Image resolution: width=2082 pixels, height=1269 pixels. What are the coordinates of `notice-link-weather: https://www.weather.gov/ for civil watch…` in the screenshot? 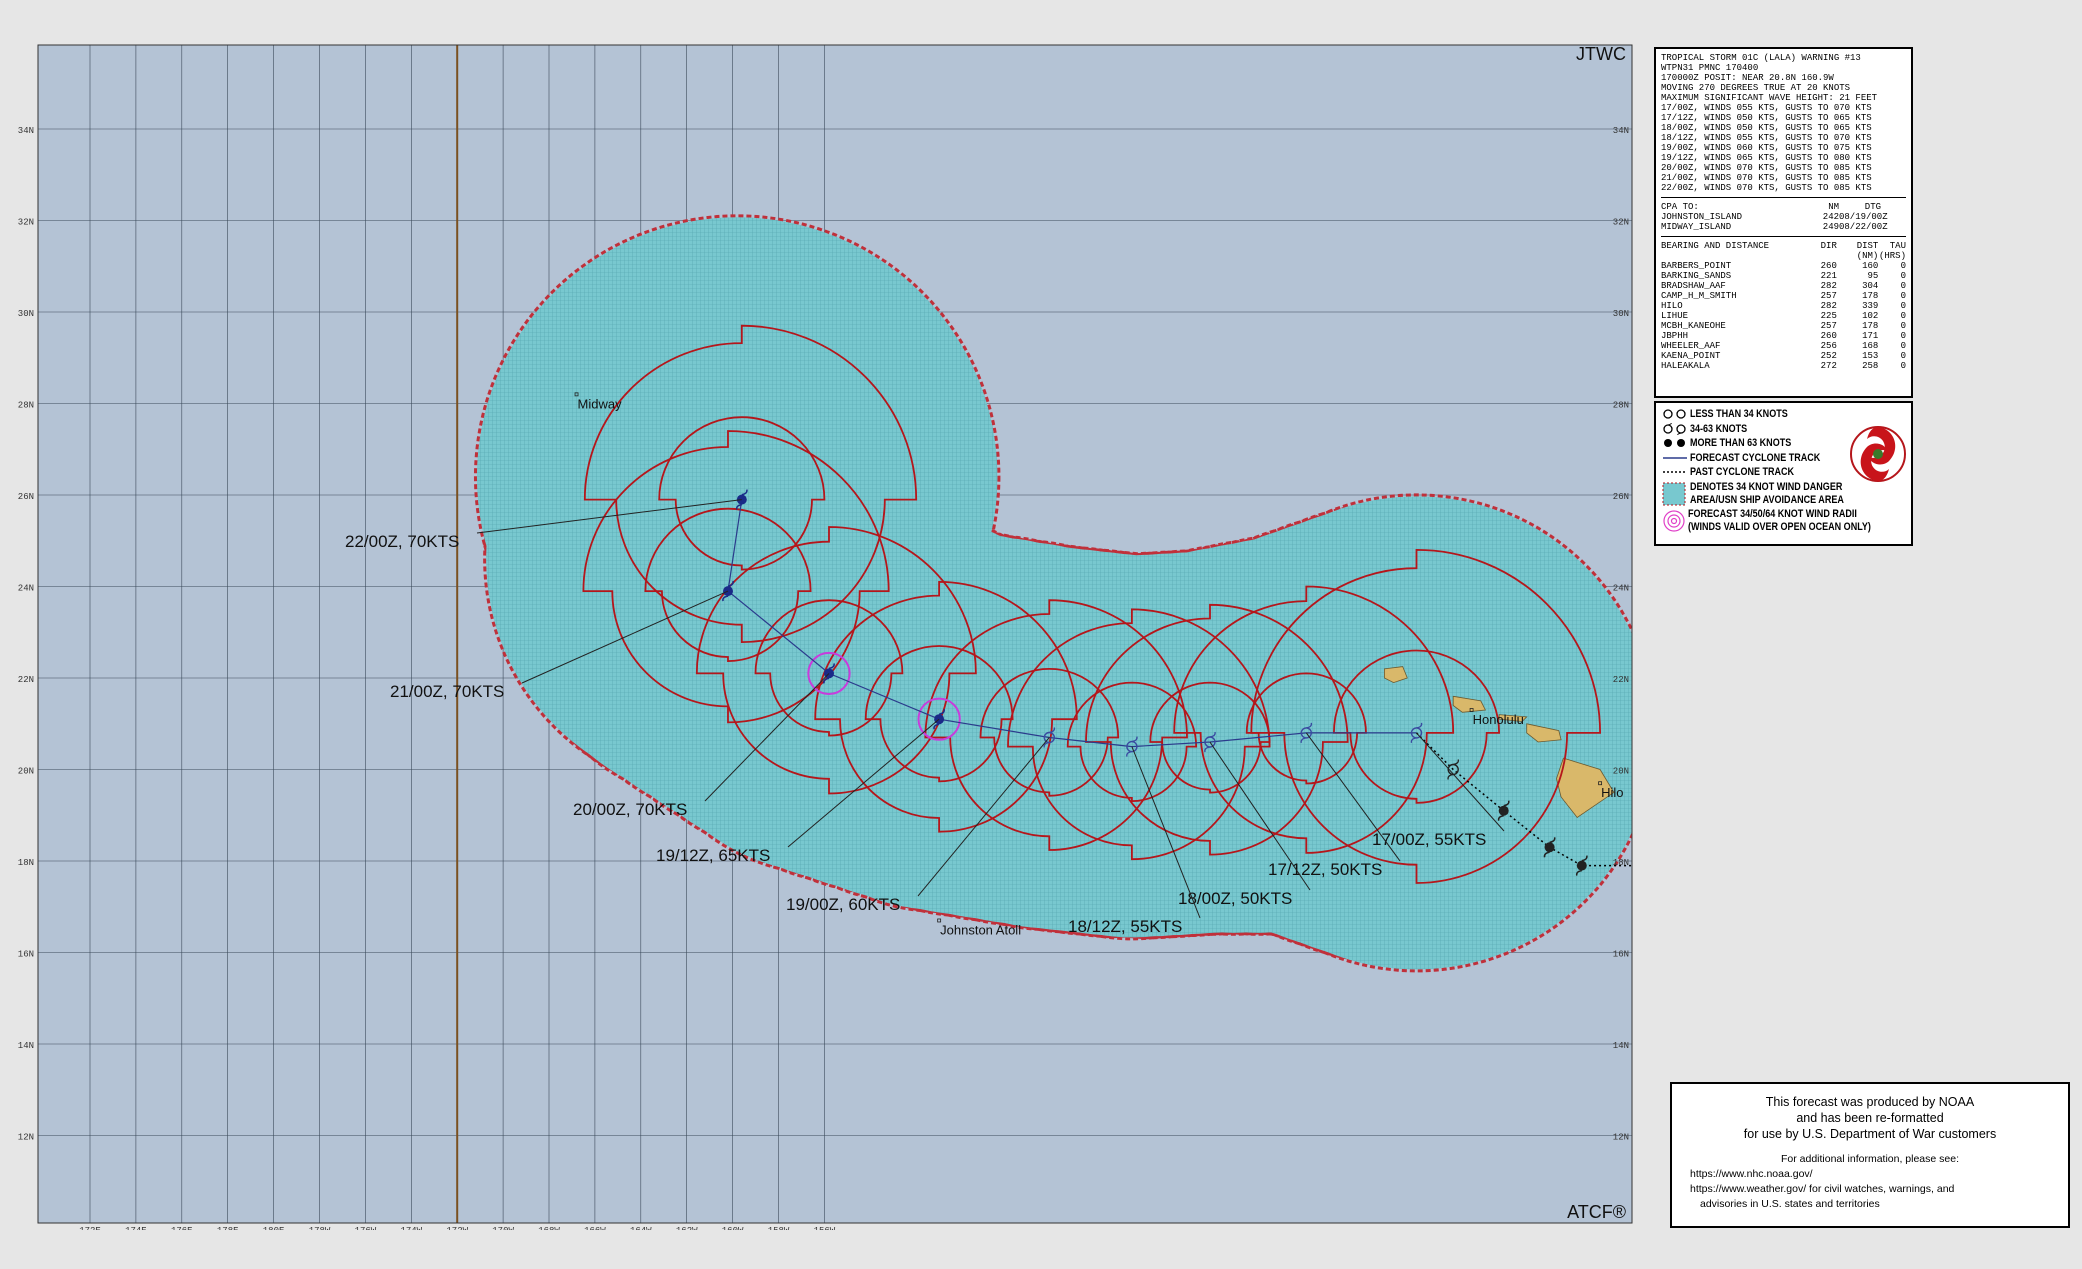 It's located at (1870, 1189).